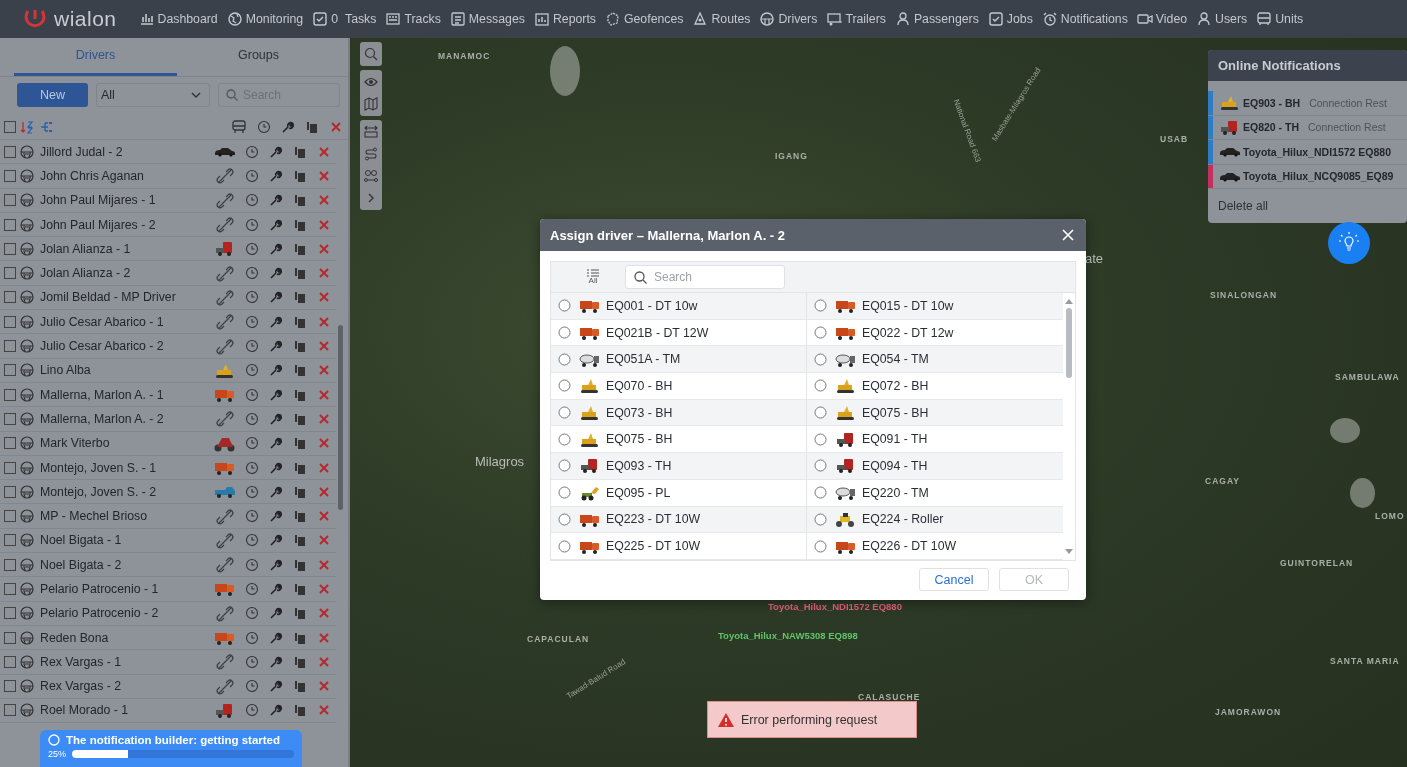 The width and height of the screenshot is (1407, 767). Describe the element at coordinates (127, 151) in the screenshot. I see `driver-name: Jillord Judal - 2` at that location.